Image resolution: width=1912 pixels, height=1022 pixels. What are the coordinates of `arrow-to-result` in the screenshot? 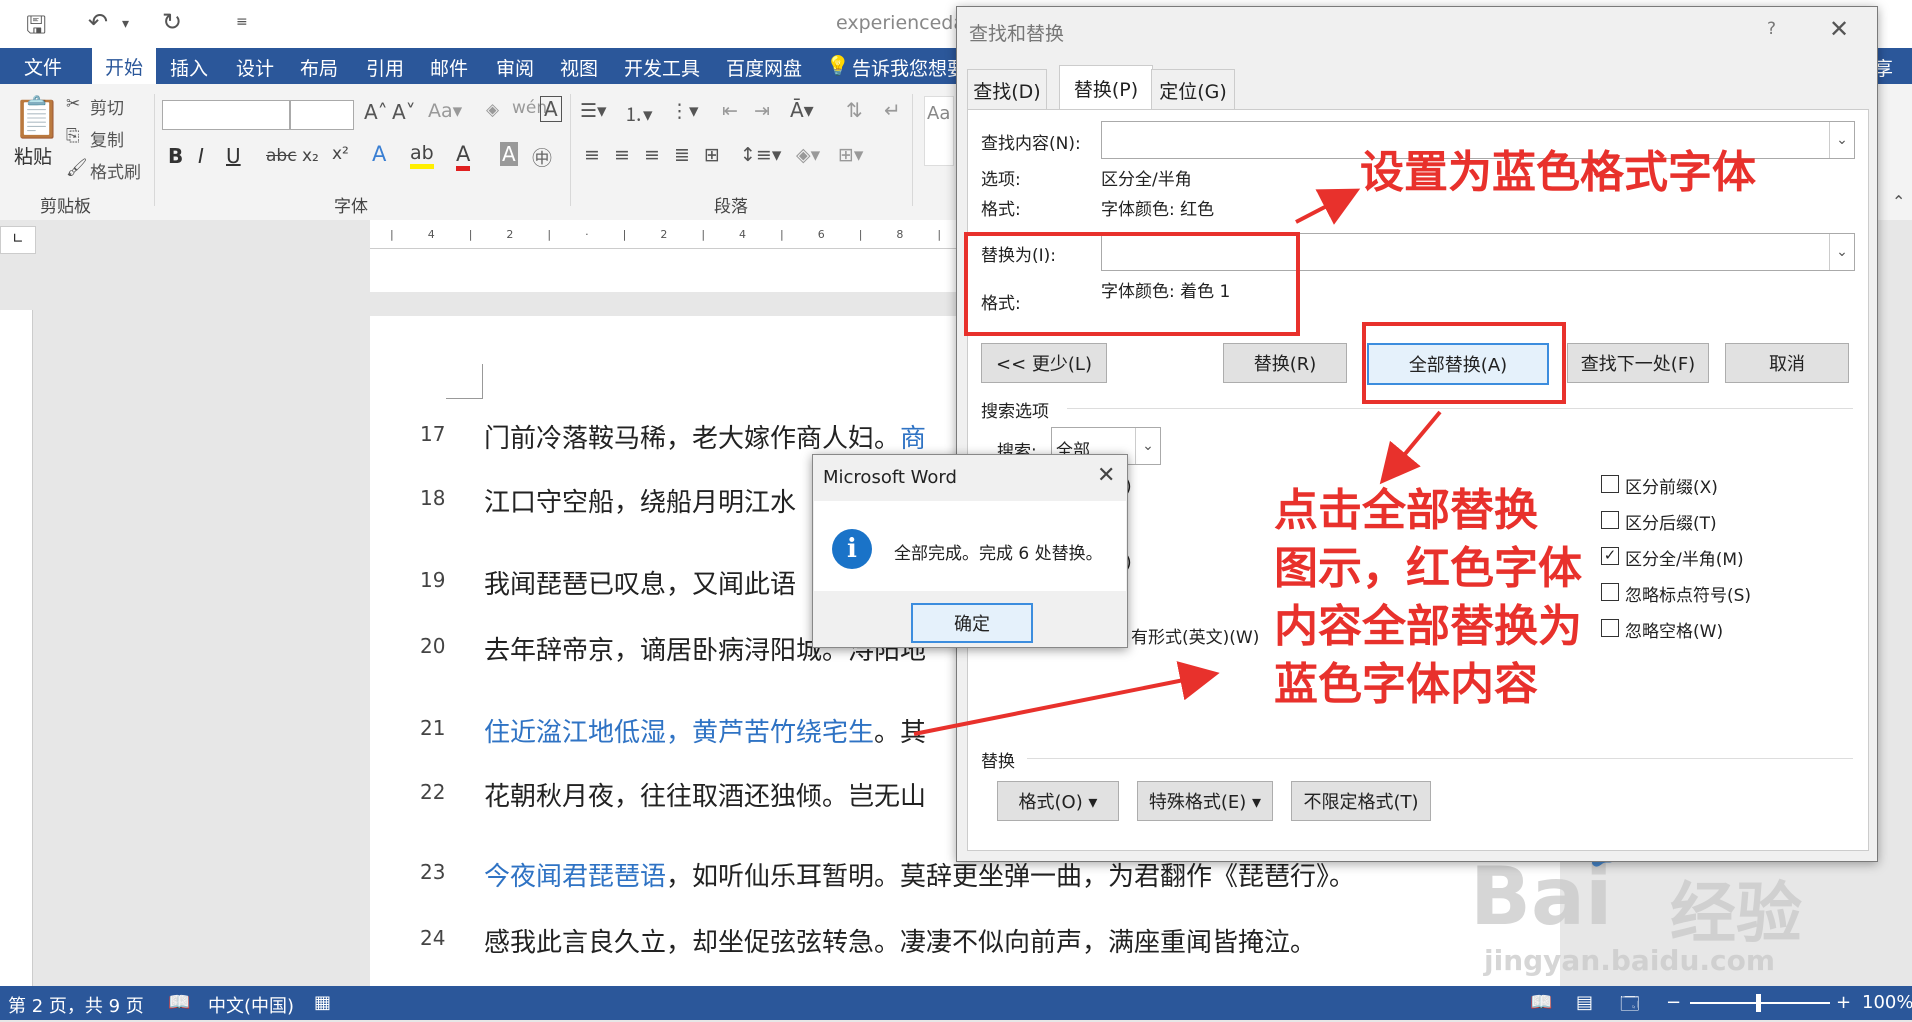 It's located at (1066, 698).